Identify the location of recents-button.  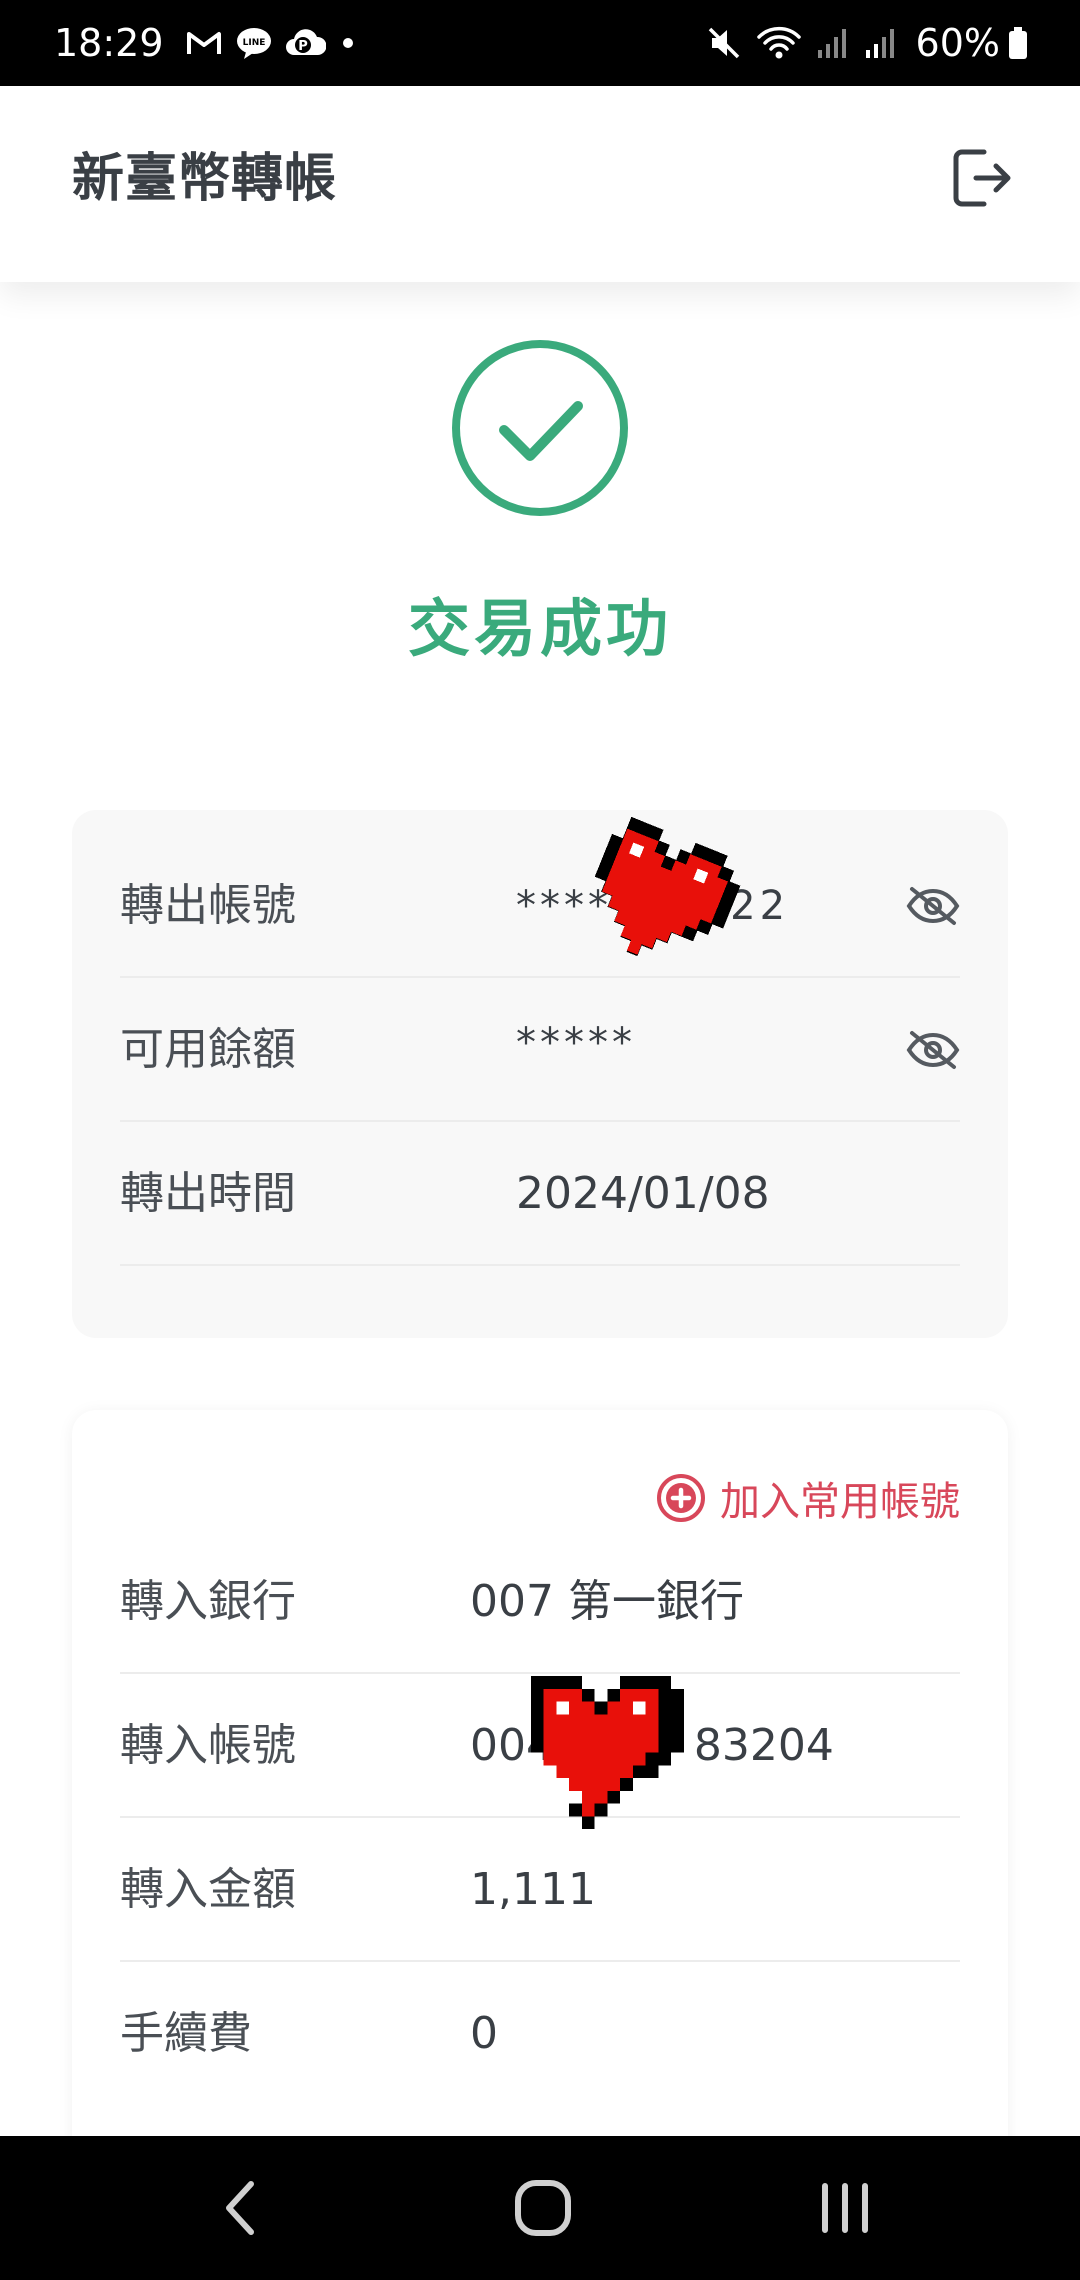
(845, 2208).